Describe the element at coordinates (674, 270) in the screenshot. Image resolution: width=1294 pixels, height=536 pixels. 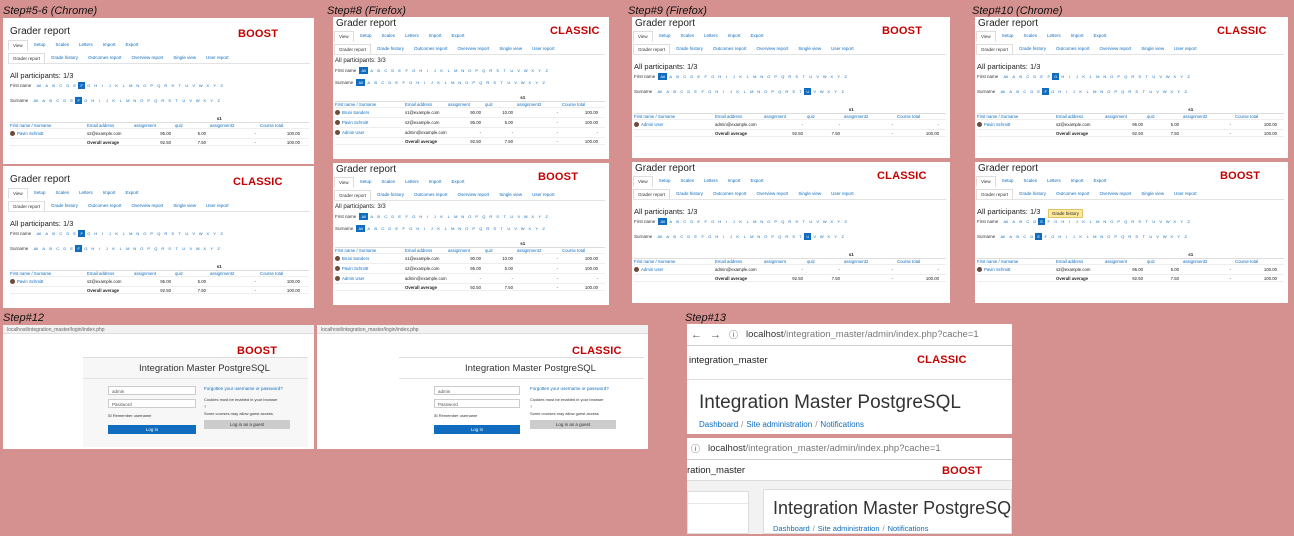
I see `student-name: Admin User` at that location.